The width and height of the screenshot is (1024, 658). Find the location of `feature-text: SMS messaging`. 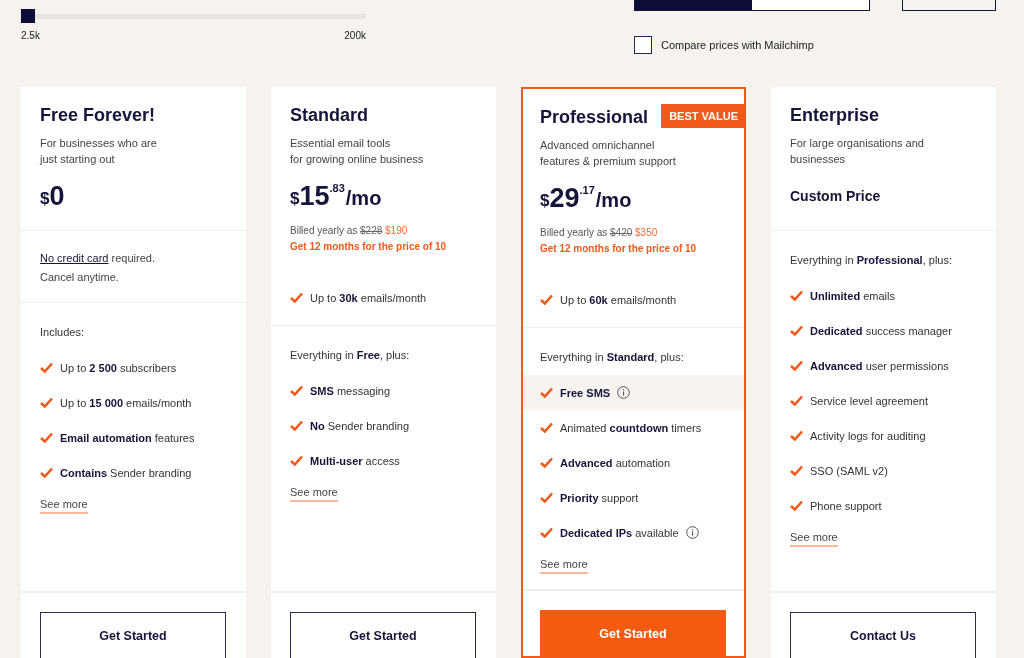

feature-text: SMS messaging is located at coordinates (350, 390).